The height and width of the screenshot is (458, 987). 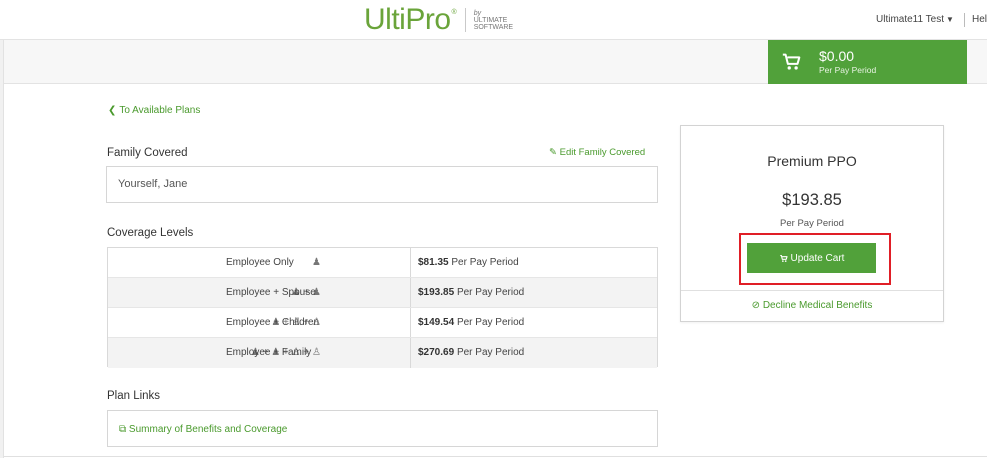 What do you see at coordinates (964, 20) in the screenshot?
I see `header-divider` at bounding box center [964, 20].